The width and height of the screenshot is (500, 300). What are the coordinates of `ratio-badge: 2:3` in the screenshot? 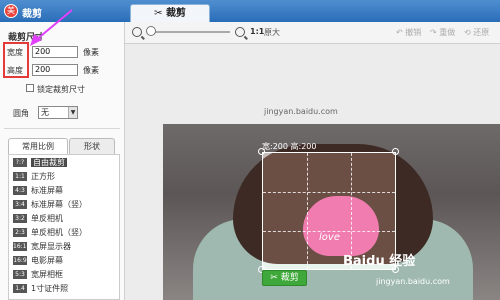 It's located at (20, 232).